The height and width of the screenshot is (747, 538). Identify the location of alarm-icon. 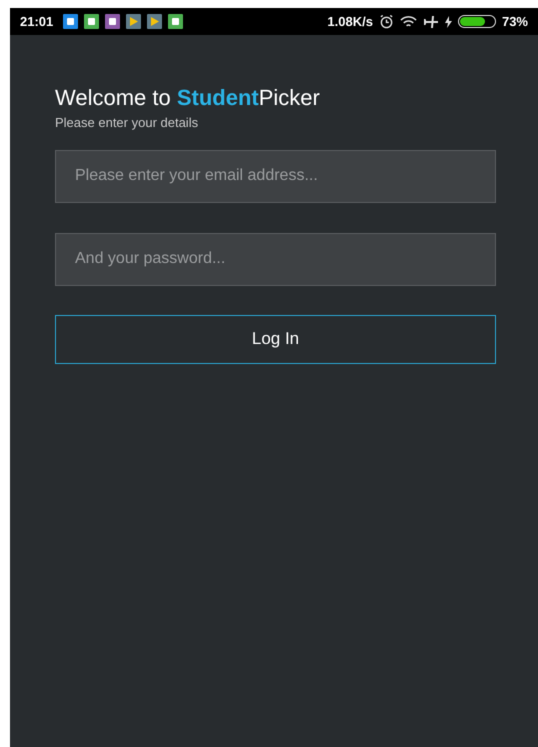
(386, 21).